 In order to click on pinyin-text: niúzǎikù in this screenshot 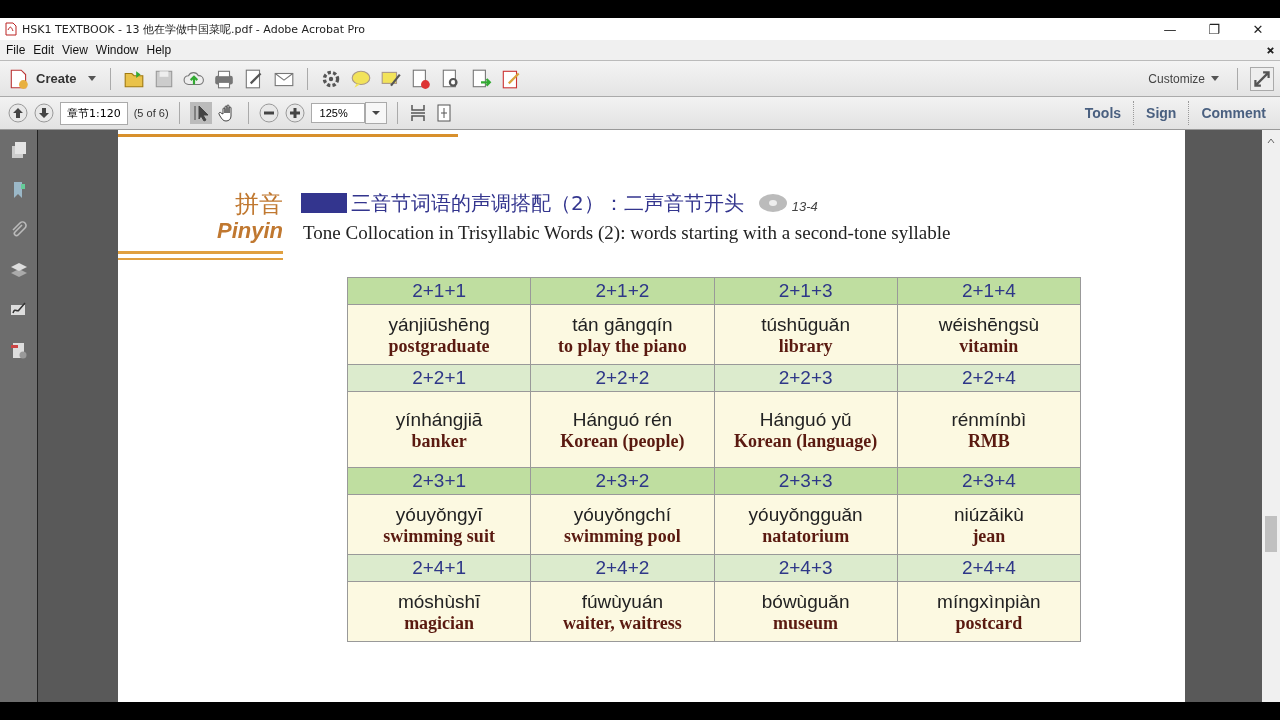, I will do `click(989, 514)`.